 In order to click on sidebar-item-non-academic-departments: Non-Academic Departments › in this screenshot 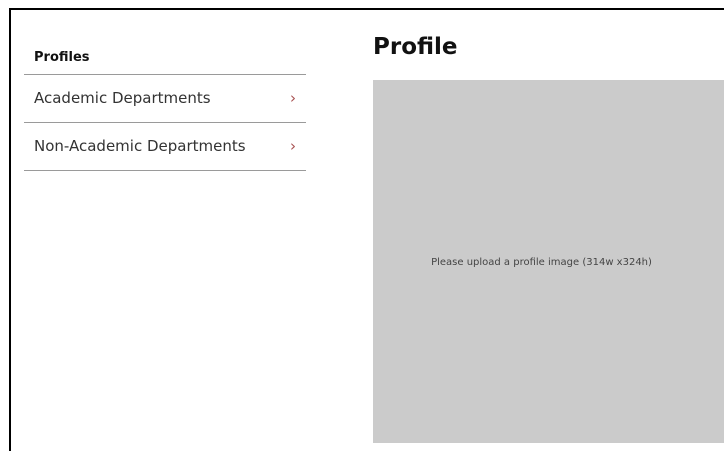, I will do `click(165, 147)`.